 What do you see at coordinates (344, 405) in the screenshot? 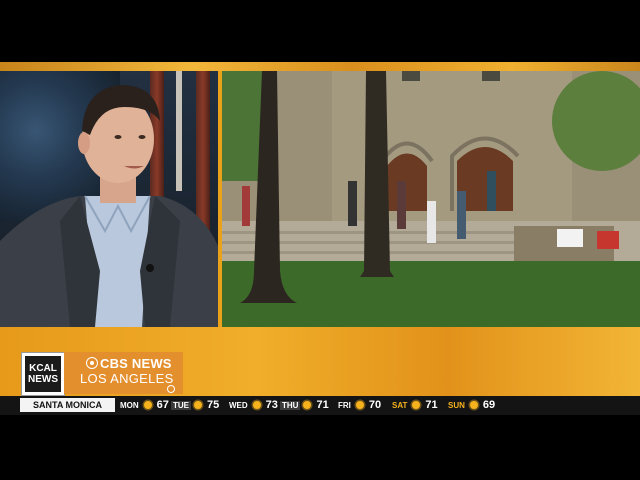
I see `forecast-day-name: FRI` at bounding box center [344, 405].